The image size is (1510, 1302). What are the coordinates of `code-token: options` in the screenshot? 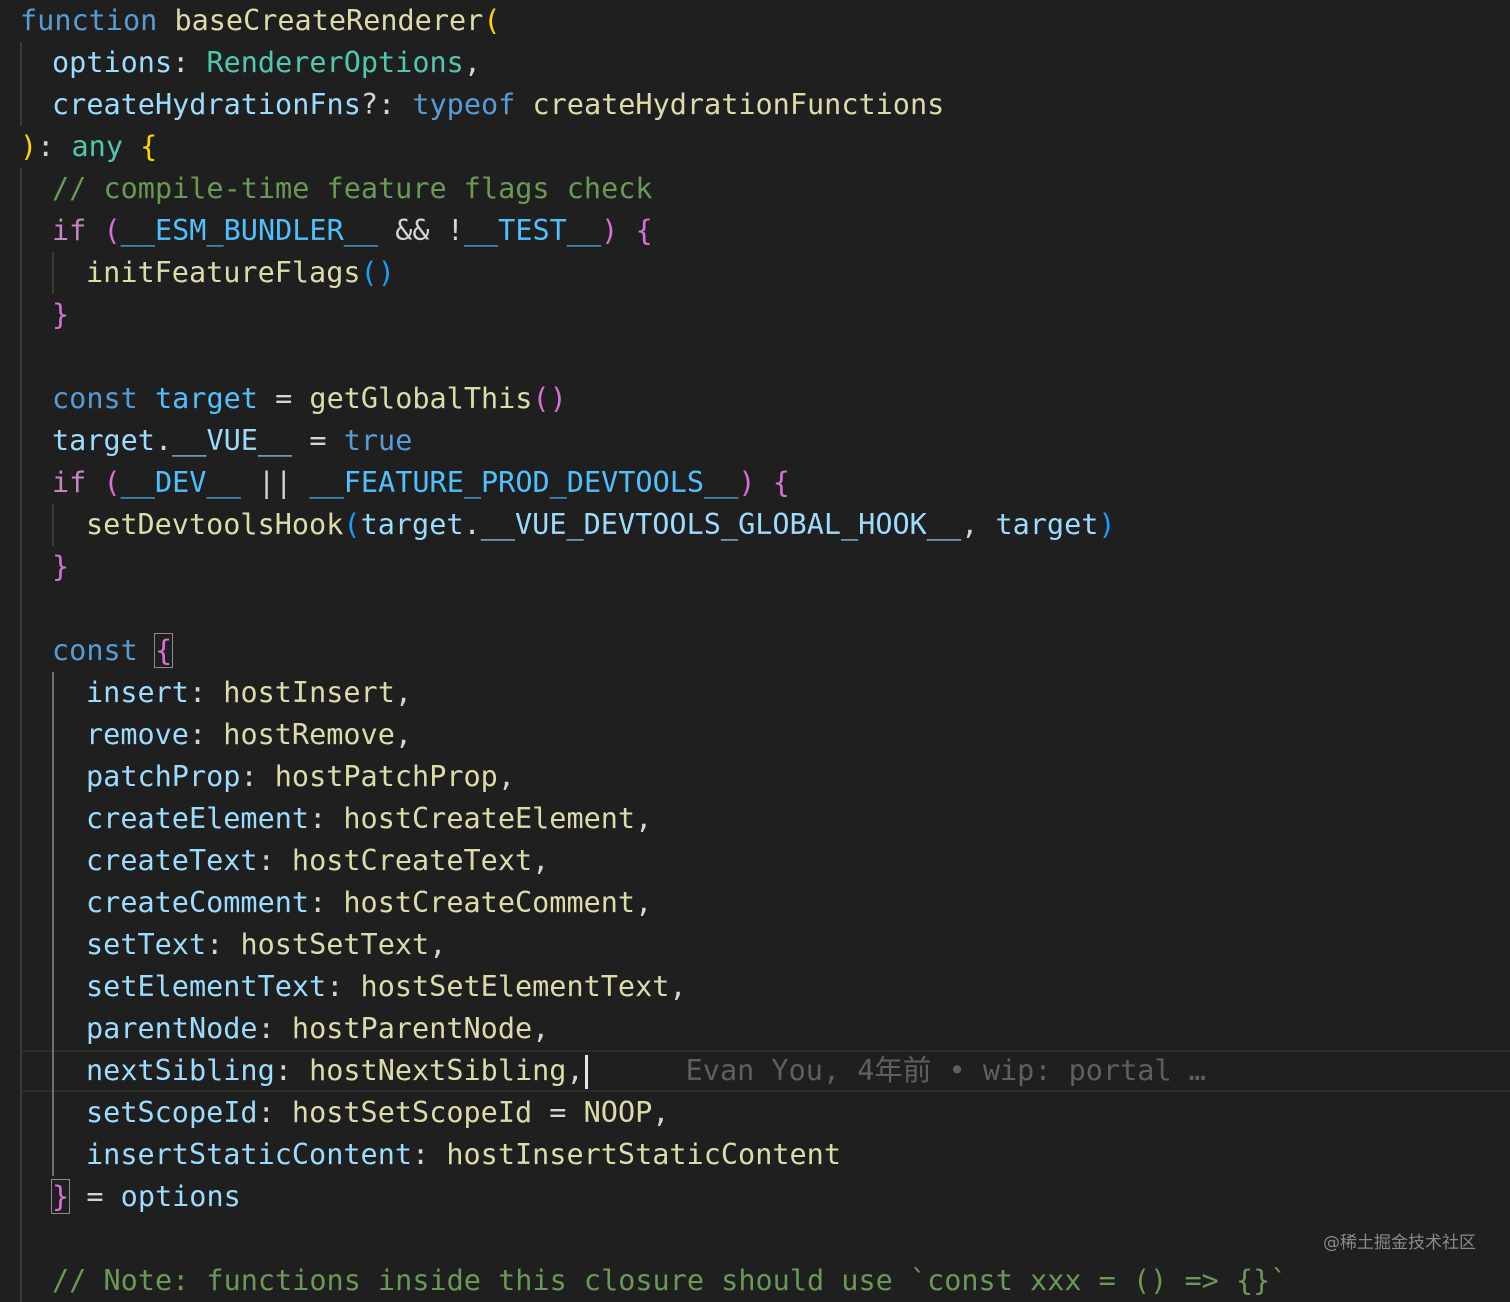 It's located at (112, 62).